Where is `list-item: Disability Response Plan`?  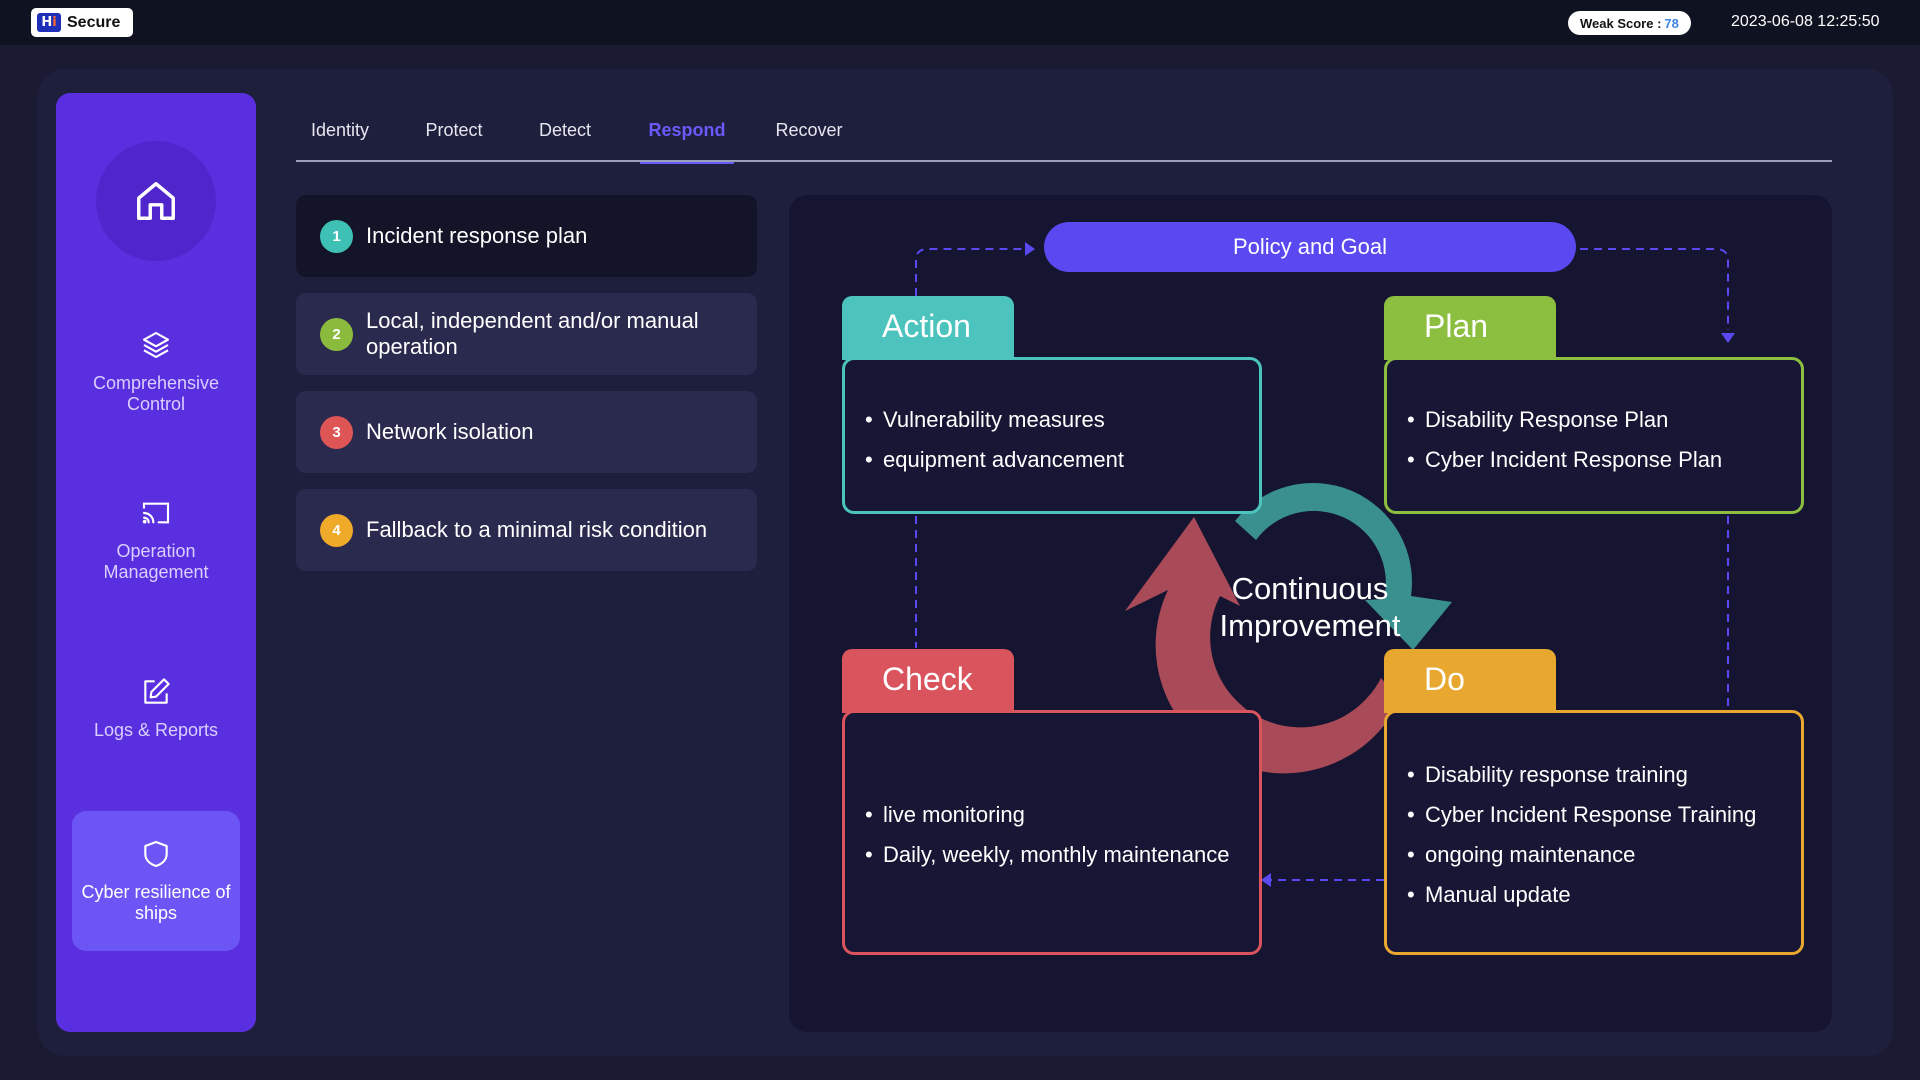
list-item: Disability Response Plan is located at coordinates (1564, 420).